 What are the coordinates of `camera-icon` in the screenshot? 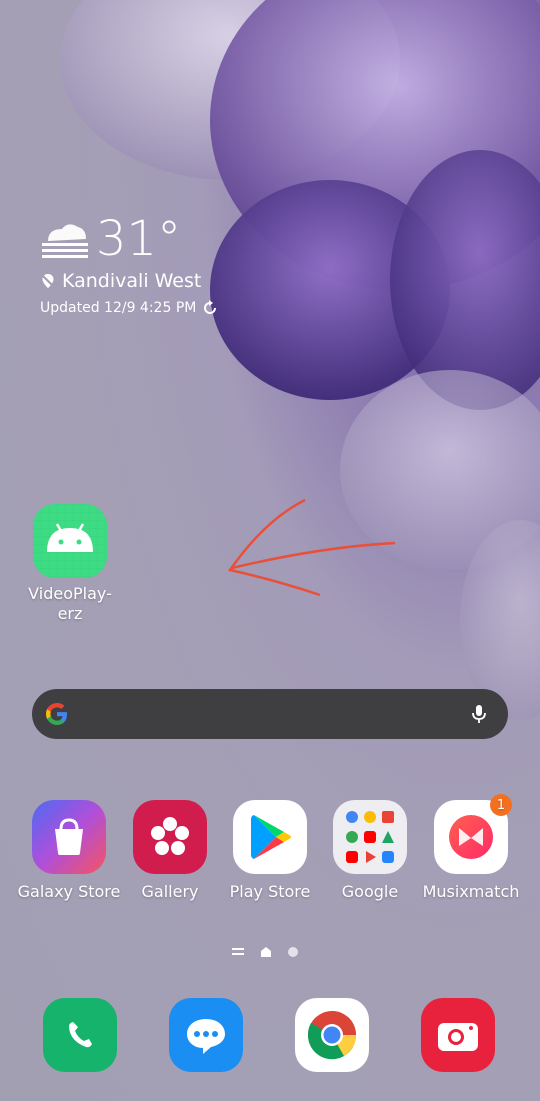 It's located at (458, 1035).